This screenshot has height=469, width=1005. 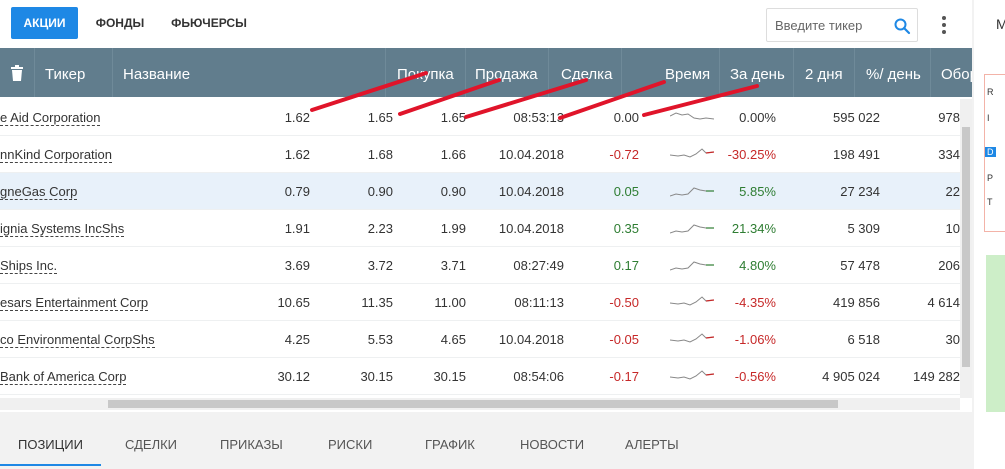 I want to click on vertical-scrollbar, so click(x=966, y=248).